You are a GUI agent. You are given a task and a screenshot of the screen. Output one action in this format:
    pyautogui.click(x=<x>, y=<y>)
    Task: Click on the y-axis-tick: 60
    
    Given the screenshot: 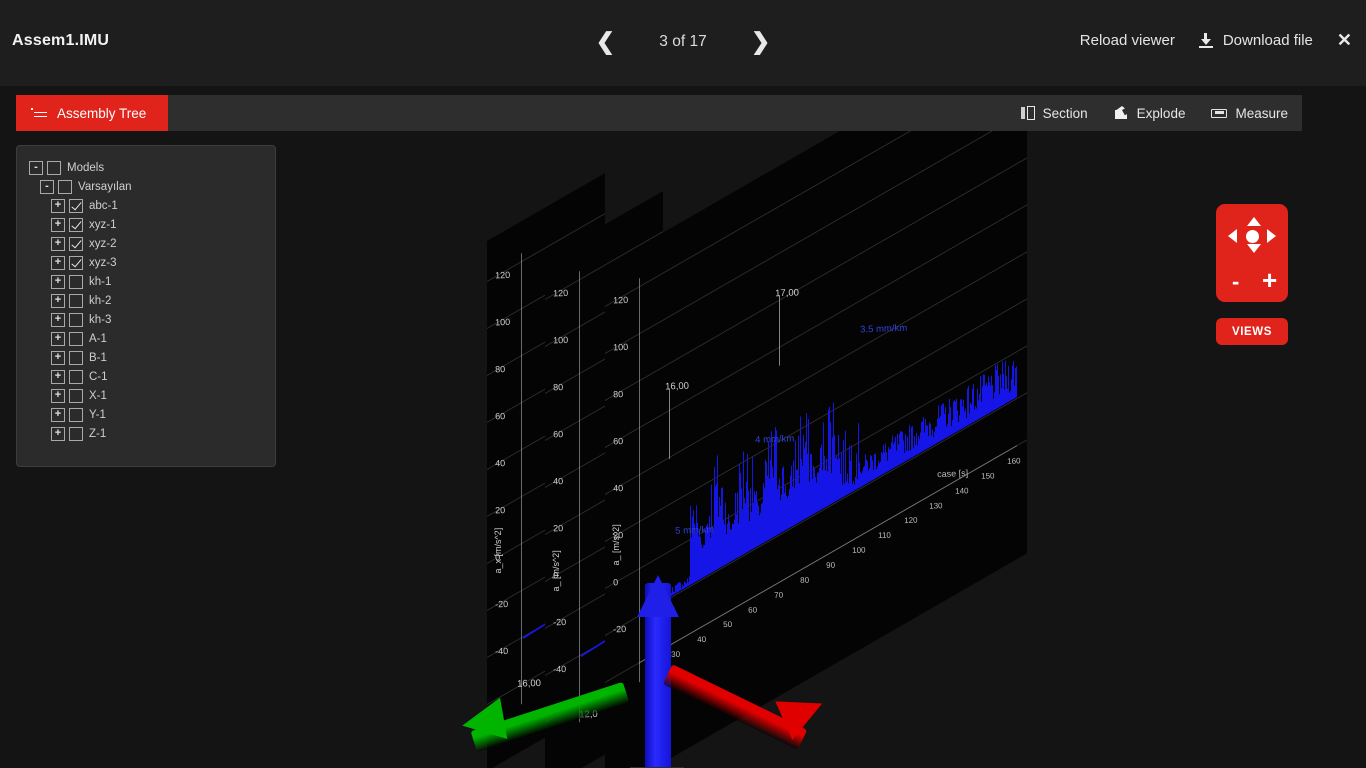 What is the action you would take?
    pyautogui.click(x=618, y=441)
    